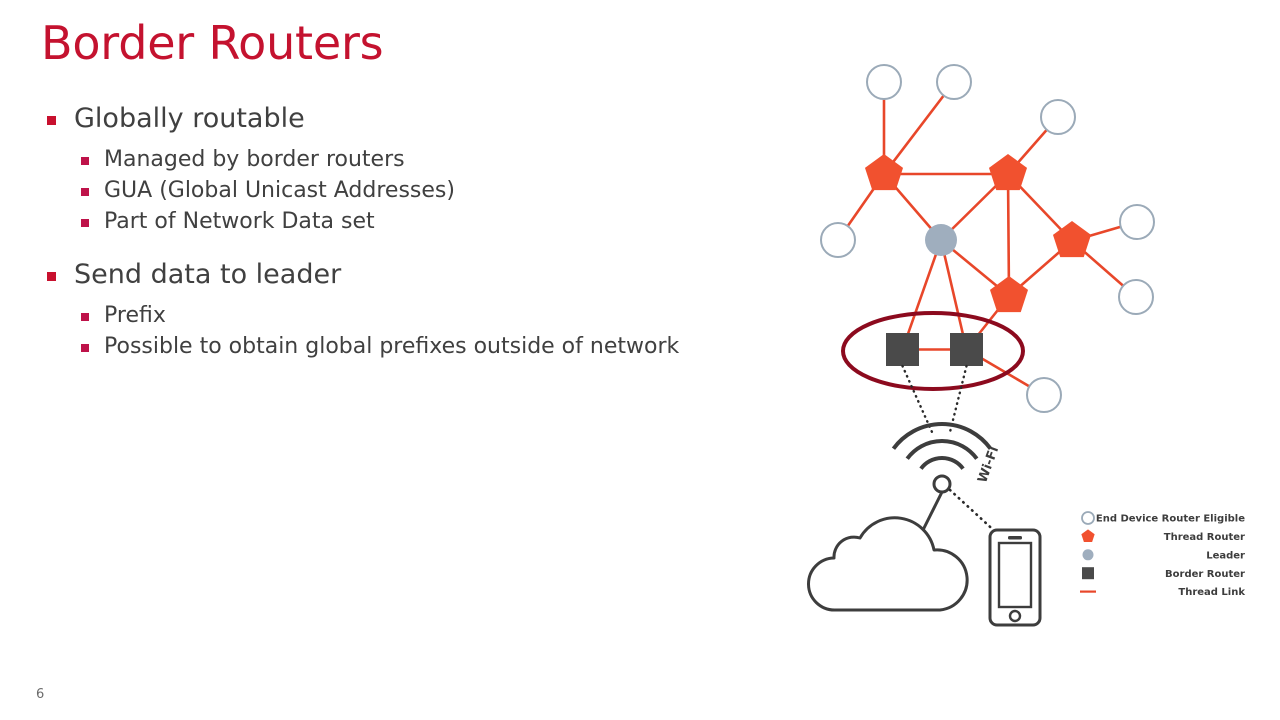  I want to click on border-router-highlight-ellipse, so click(933, 351).